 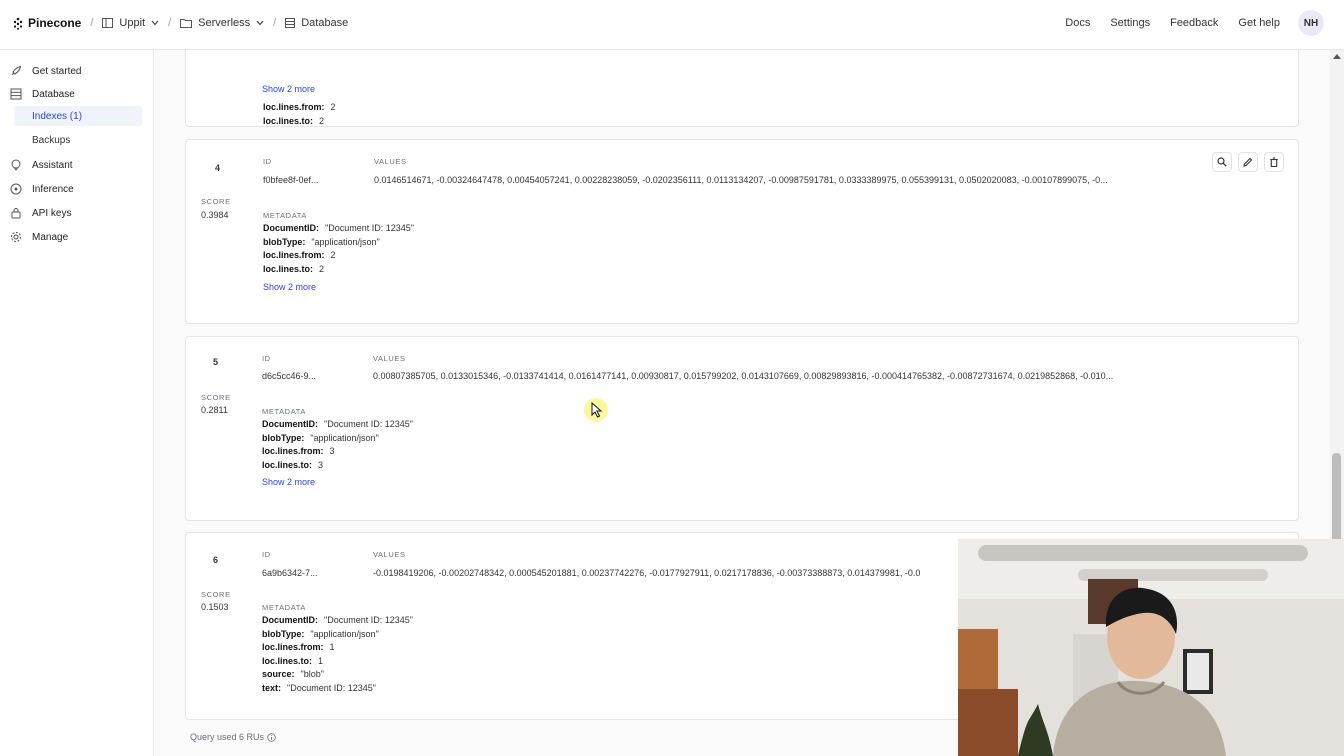 I want to click on presenter-video-frame, so click(x=1151, y=647).